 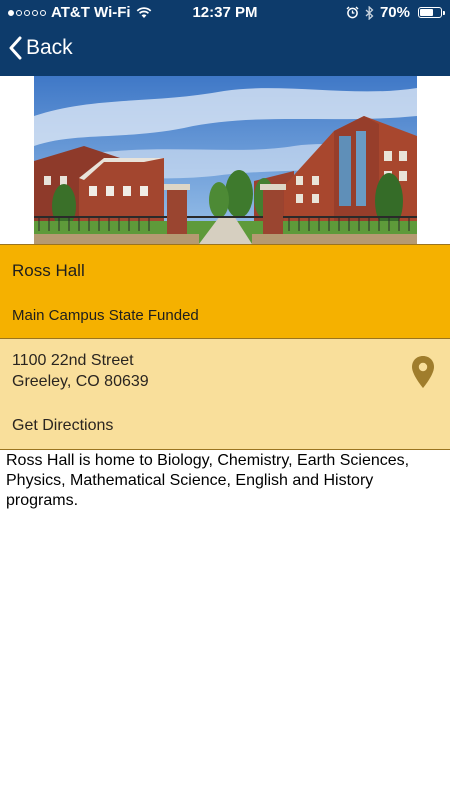 I want to click on status-right: 70%, so click(x=395, y=12).